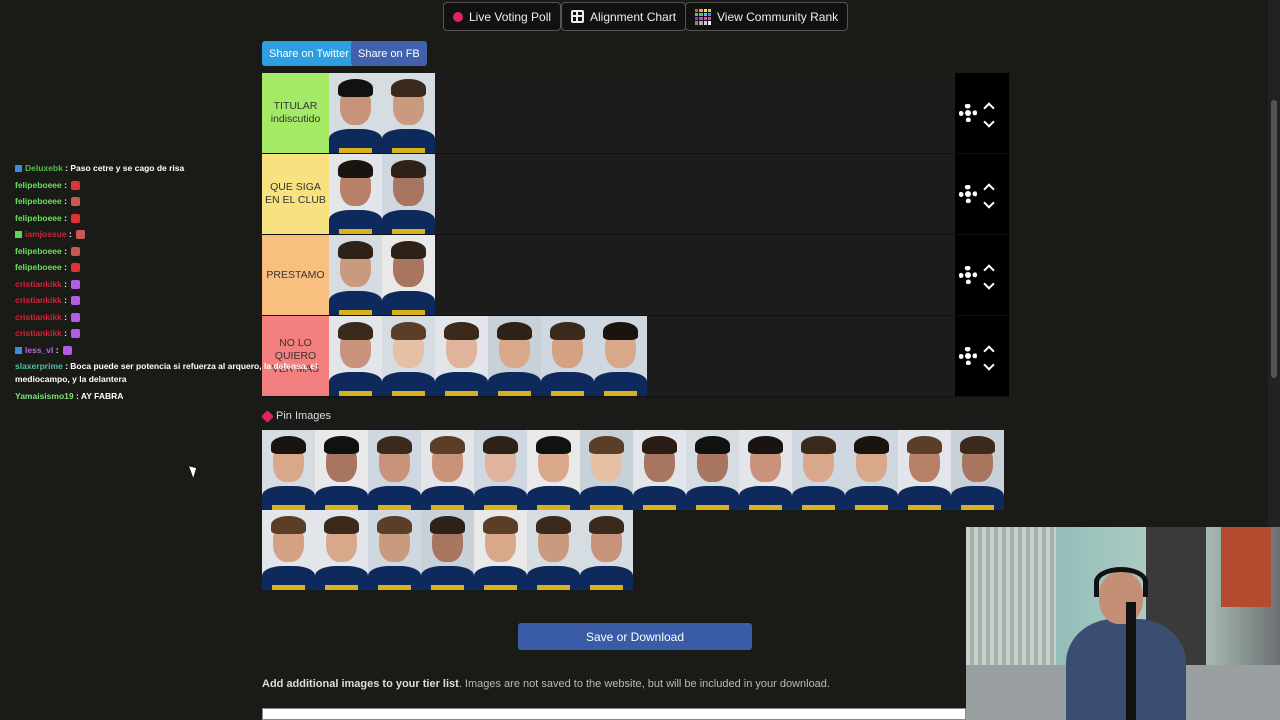 The width and height of the screenshot is (1280, 720). Describe the element at coordinates (170, 234) in the screenshot. I see `chat-message: iamjossue :` at that location.